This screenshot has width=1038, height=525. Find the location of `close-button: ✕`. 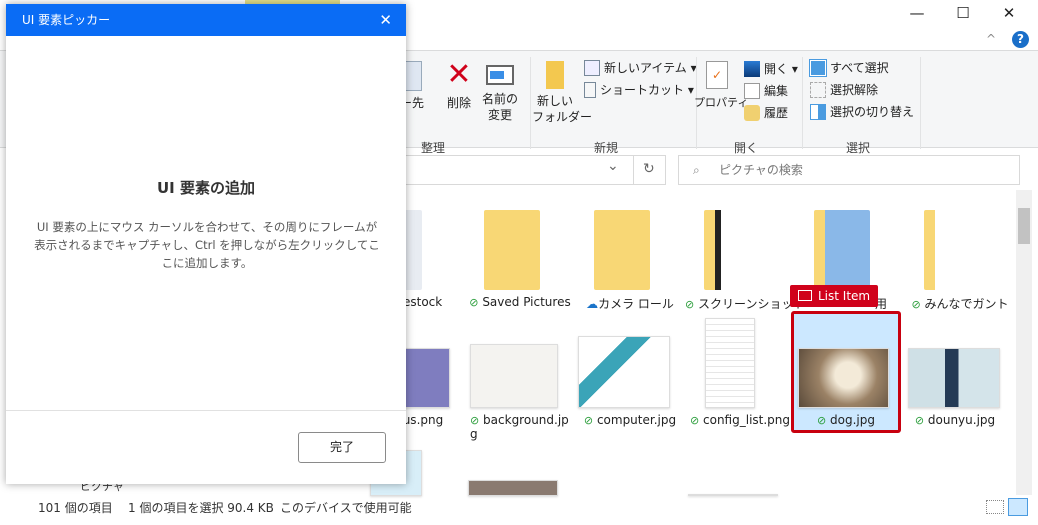

close-button: ✕ is located at coordinates (1009, 13).